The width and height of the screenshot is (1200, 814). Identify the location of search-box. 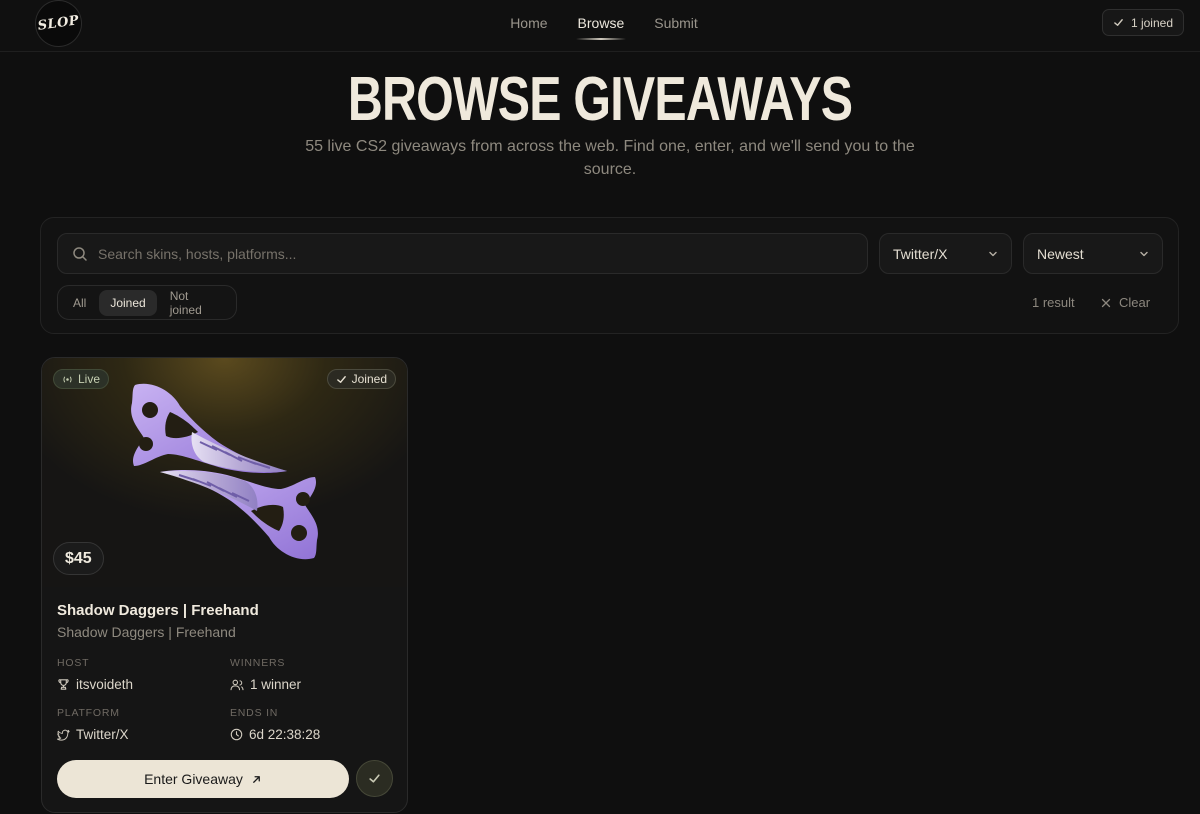
(462, 253).